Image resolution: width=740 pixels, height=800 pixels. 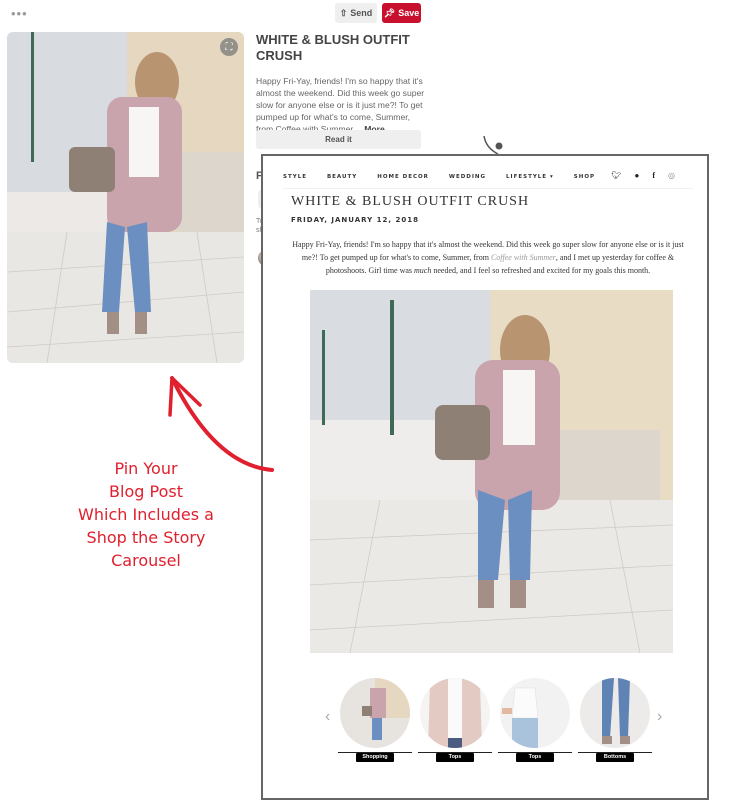 What do you see at coordinates (342, 177) in the screenshot?
I see `nav-beauty: BEAUTY` at bounding box center [342, 177].